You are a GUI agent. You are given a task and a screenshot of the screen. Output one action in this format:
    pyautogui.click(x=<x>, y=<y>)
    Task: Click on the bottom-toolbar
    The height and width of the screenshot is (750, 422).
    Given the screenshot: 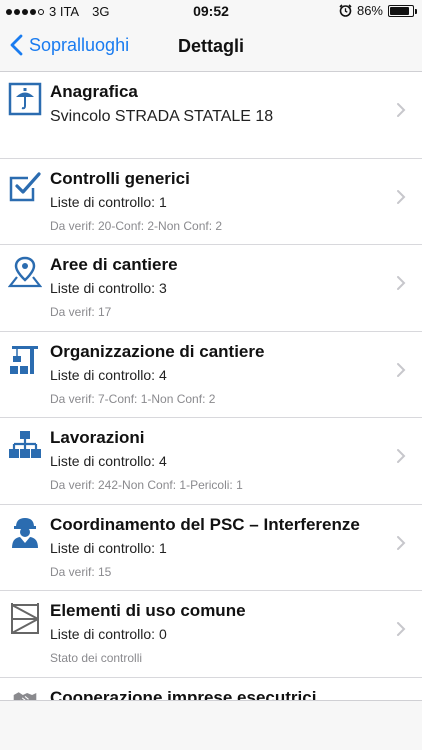 What is the action you would take?
    pyautogui.click(x=211, y=725)
    